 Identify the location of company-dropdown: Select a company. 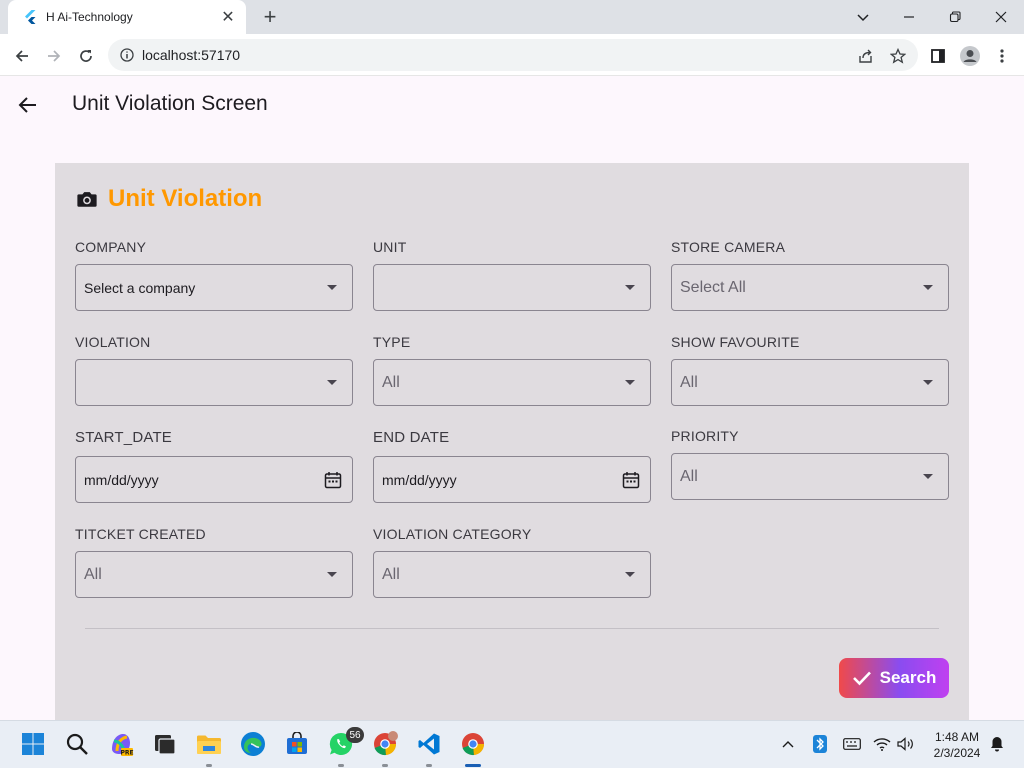
(214, 287).